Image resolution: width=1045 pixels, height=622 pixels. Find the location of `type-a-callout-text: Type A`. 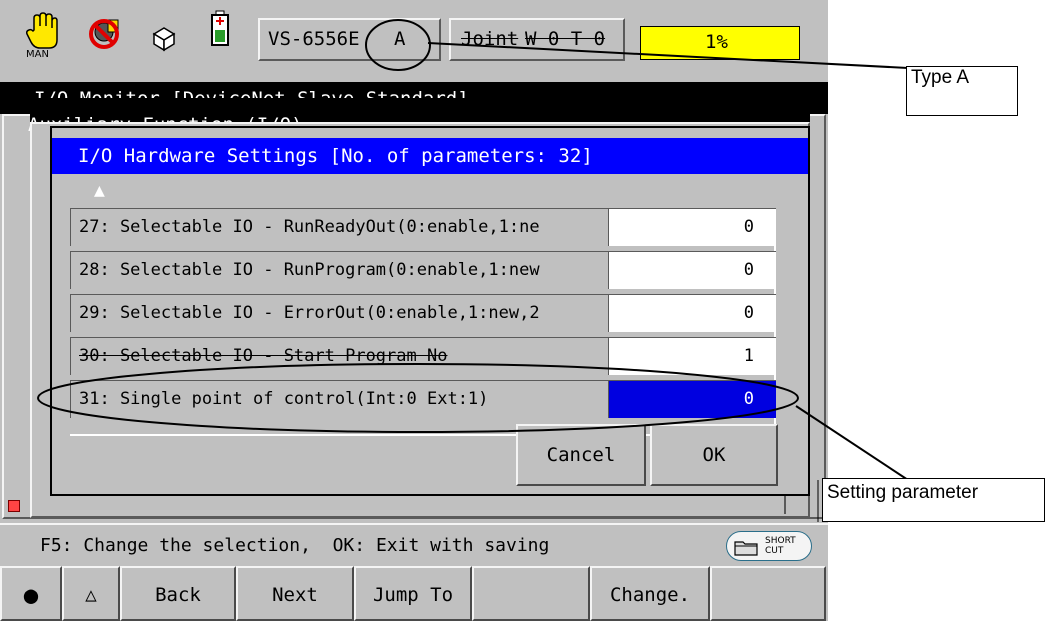

type-a-callout-text: Type A is located at coordinates (940, 77).